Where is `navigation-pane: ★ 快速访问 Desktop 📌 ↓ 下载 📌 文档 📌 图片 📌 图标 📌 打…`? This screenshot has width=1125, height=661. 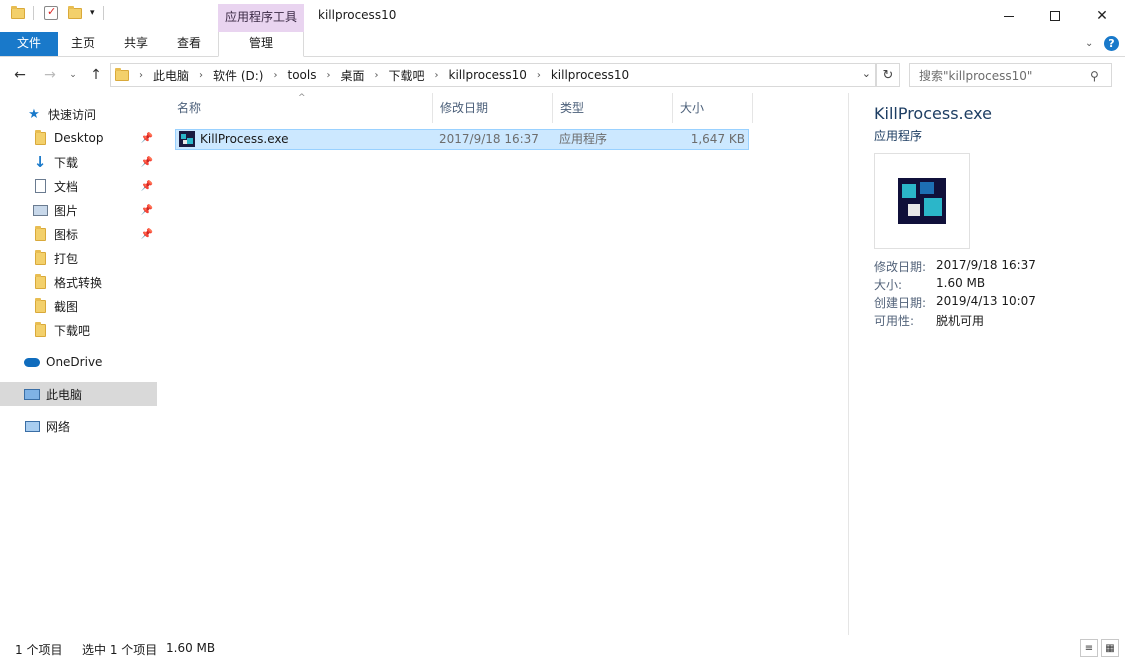 navigation-pane: ★ 快速访问 Desktop 📌 ↓ 下载 📌 文档 📌 图片 📌 图标 📌 打… is located at coordinates (79, 364).